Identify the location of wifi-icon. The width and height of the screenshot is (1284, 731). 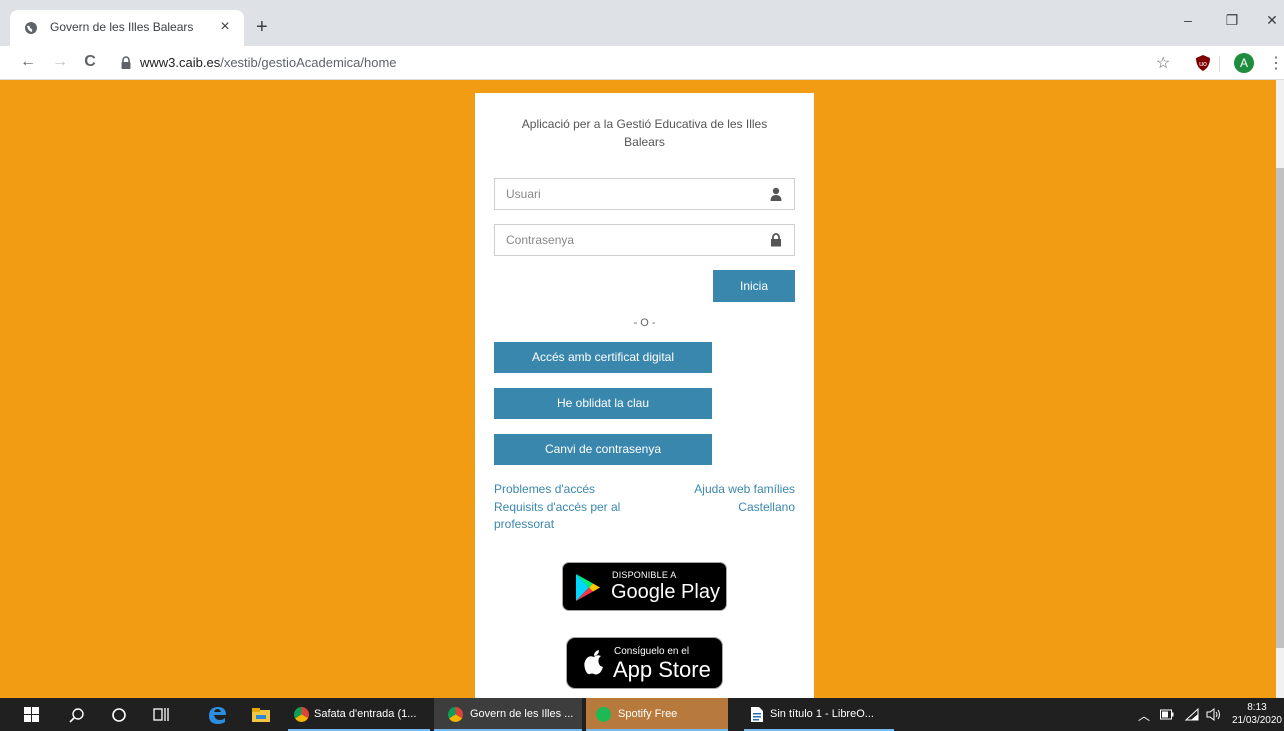
(1192, 714).